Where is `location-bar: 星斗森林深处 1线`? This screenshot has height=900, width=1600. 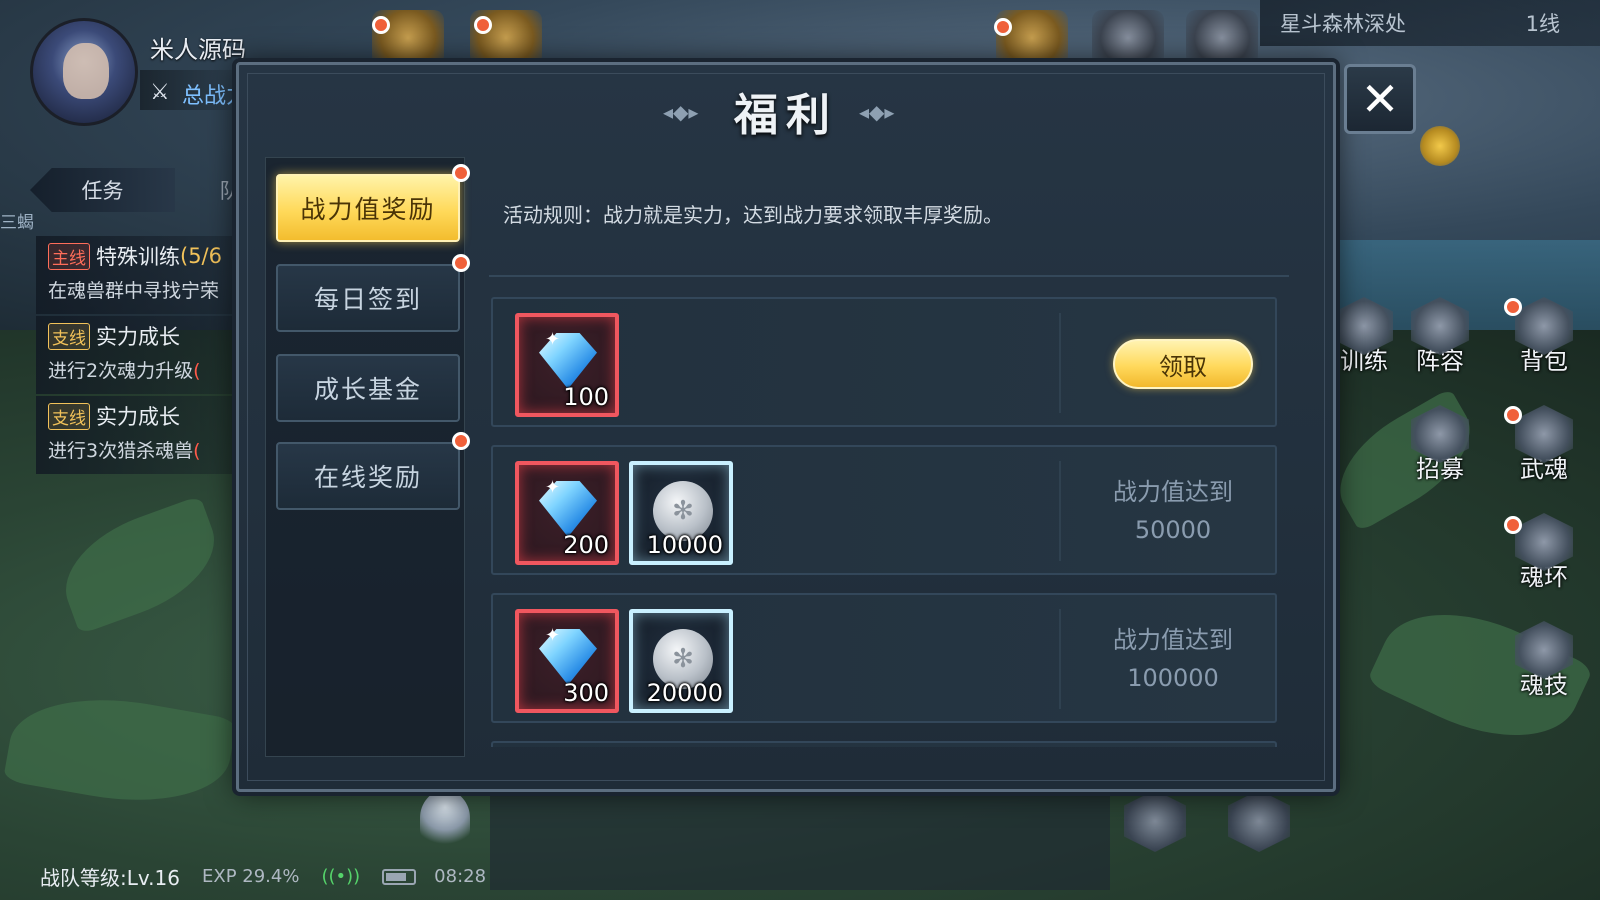
location-bar: 星斗森林深处 1线 is located at coordinates (1430, 23).